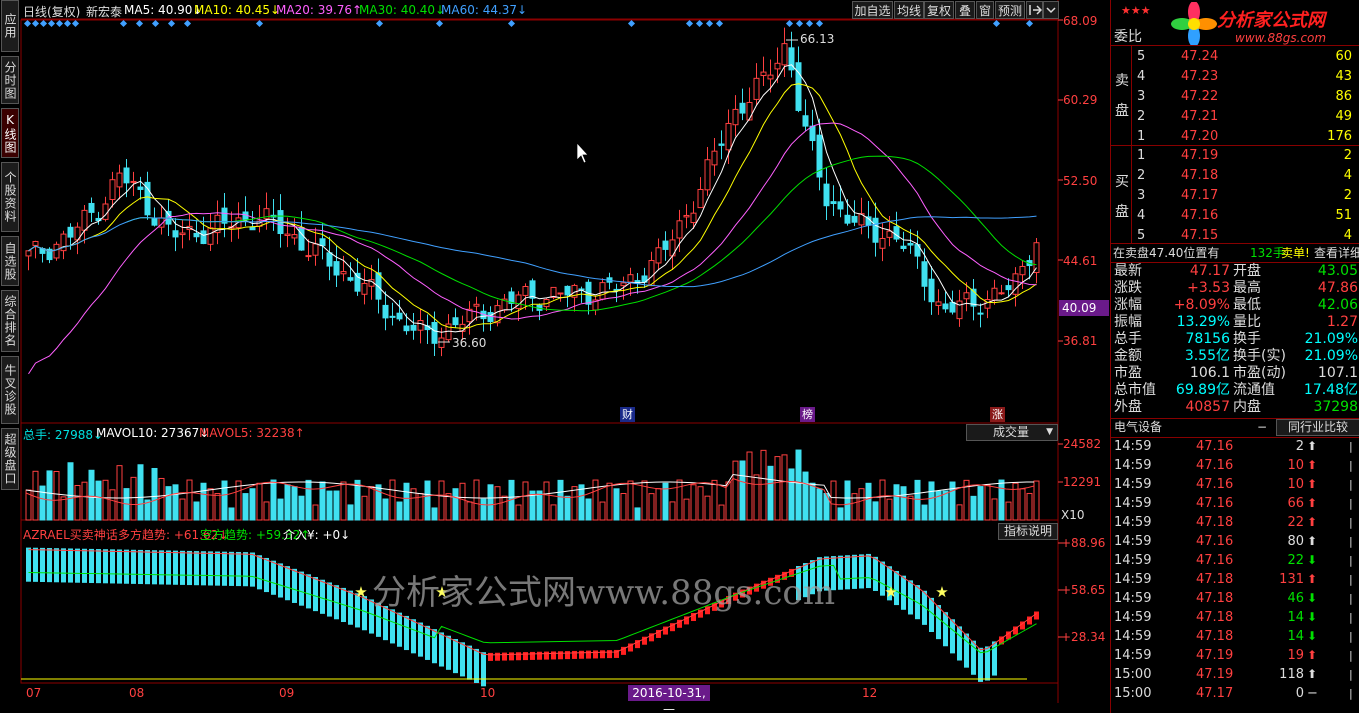 The height and width of the screenshot is (713, 1359). What do you see at coordinates (1141, 96) in the screenshot?
I see `level-number: 3` at bounding box center [1141, 96].